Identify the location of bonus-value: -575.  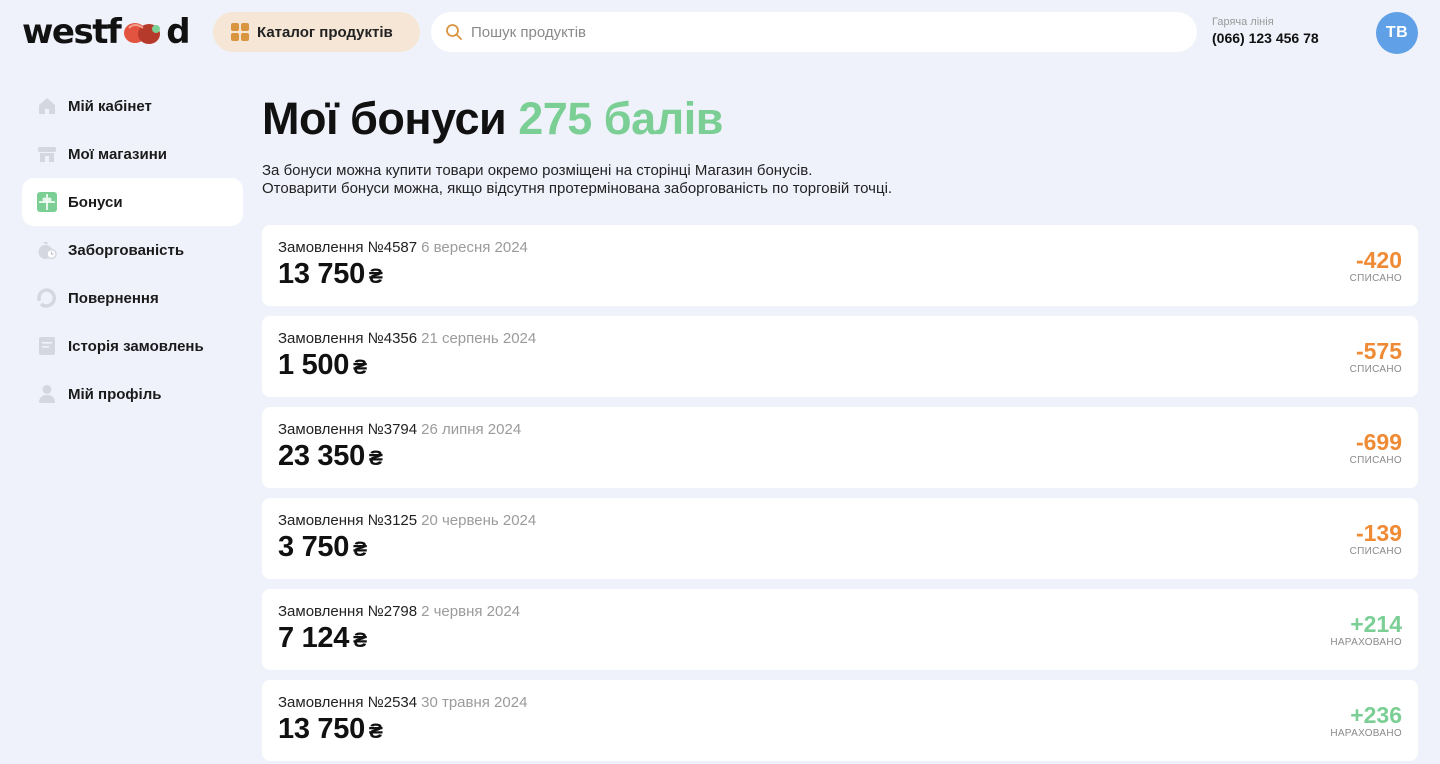
(1378, 351).